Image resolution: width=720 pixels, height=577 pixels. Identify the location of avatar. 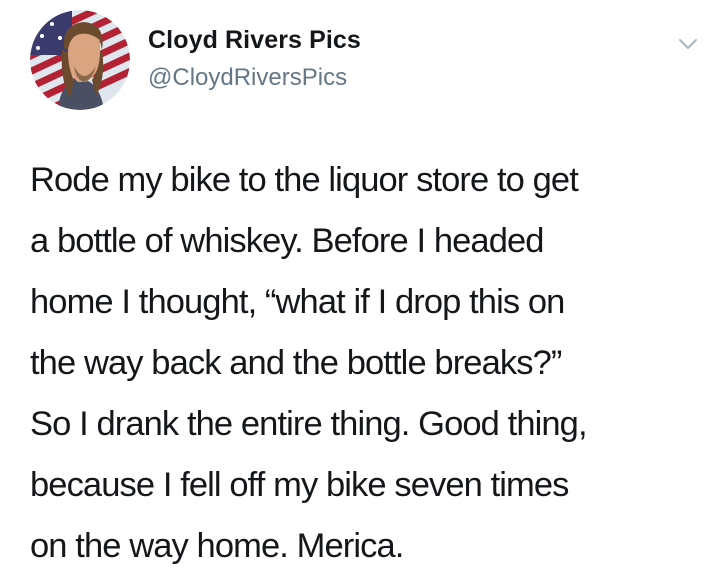
(80, 60).